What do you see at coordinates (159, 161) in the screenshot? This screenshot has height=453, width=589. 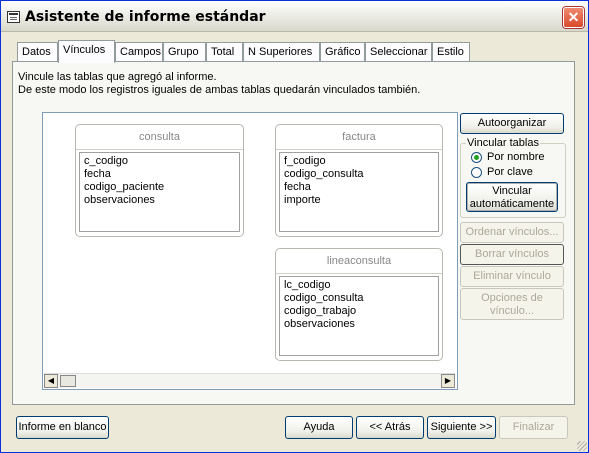 I see `field-item: c_codigo` at bounding box center [159, 161].